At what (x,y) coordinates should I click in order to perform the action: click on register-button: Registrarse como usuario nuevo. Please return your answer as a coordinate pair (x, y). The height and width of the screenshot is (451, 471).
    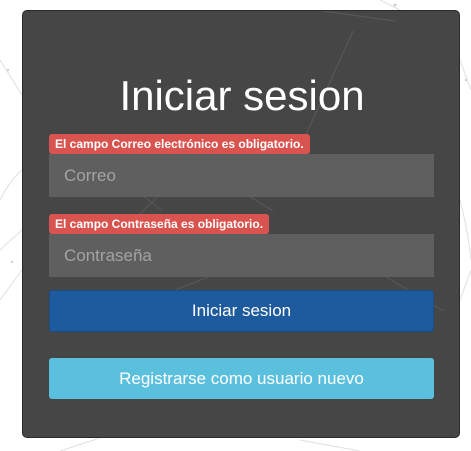
    Looking at the image, I should click on (241, 378).